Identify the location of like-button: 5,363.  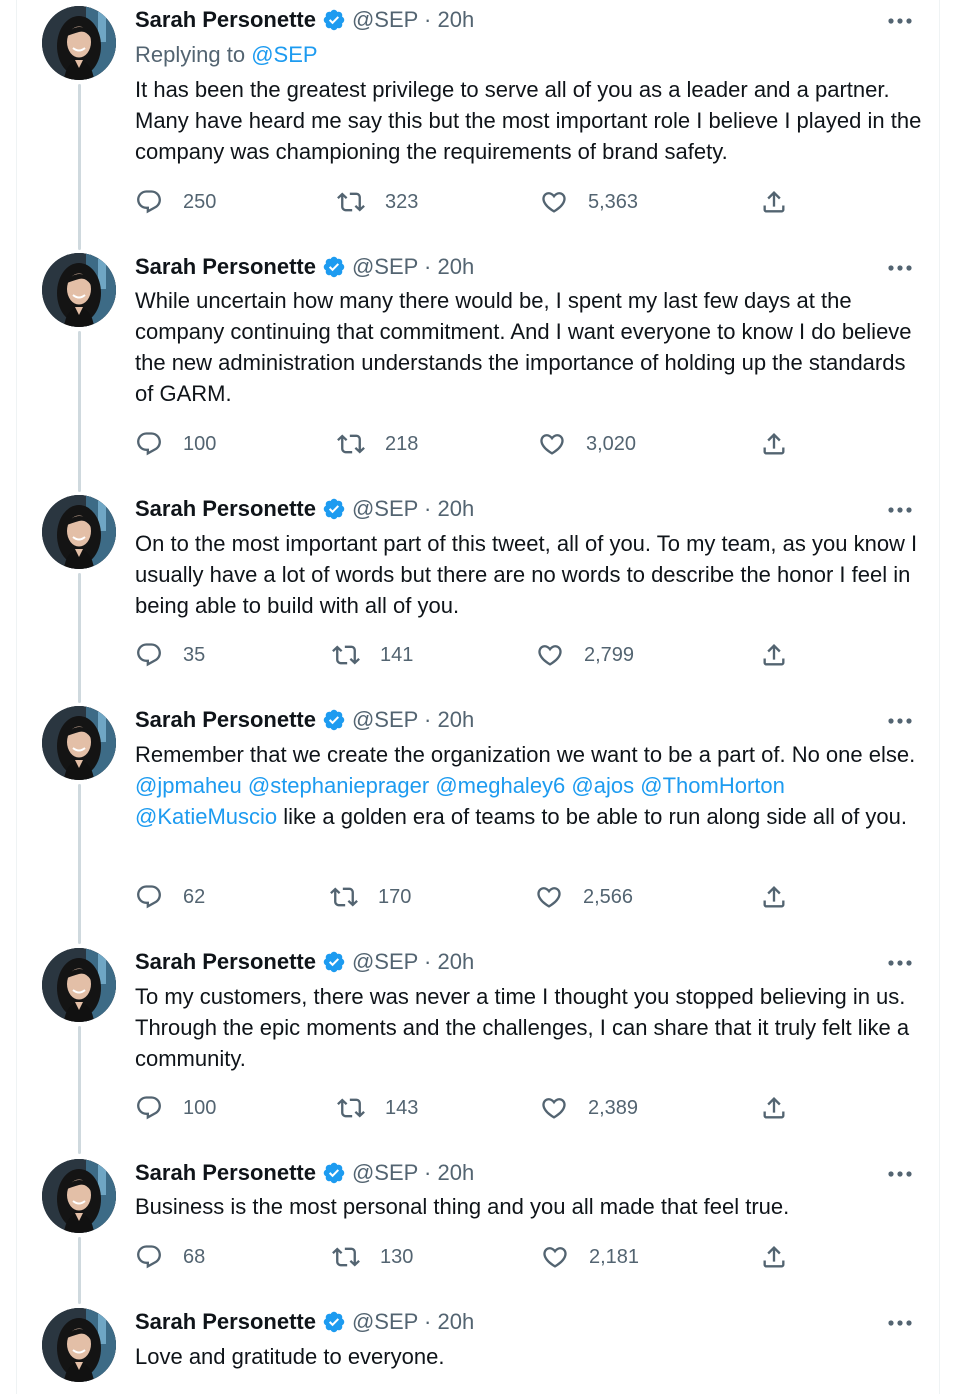
(589, 202).